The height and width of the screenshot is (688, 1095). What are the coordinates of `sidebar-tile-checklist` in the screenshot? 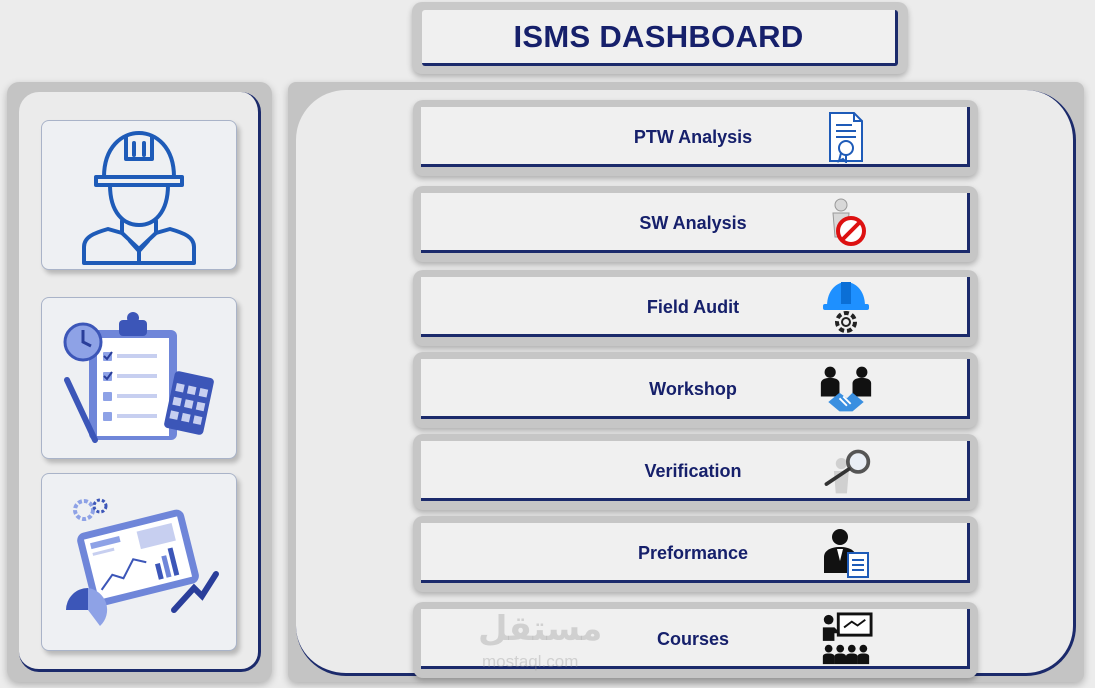 It's located at (139, 378).